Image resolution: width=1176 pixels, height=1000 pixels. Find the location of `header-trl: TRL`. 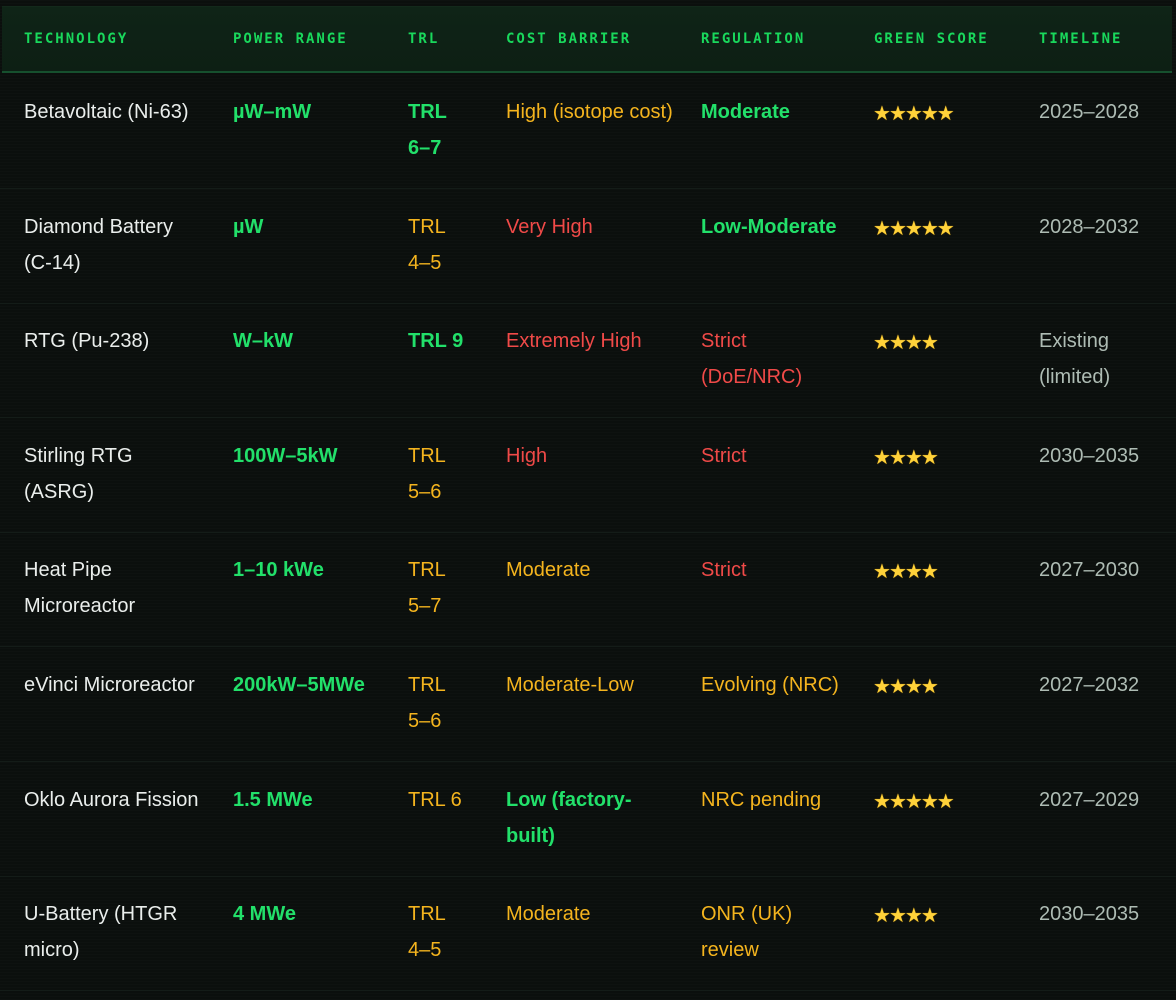

header-trl: TRL is located at coordinates (423, 39).